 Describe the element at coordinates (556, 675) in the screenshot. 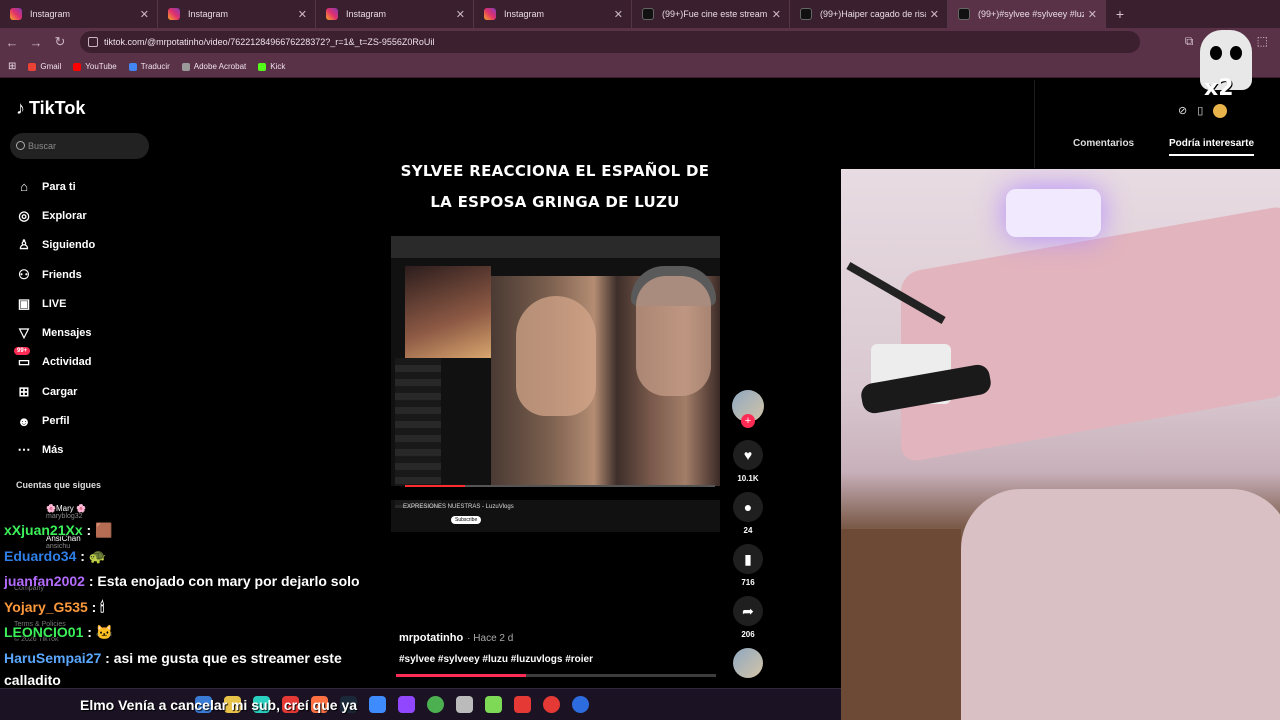

I see `video-progress` at that location.